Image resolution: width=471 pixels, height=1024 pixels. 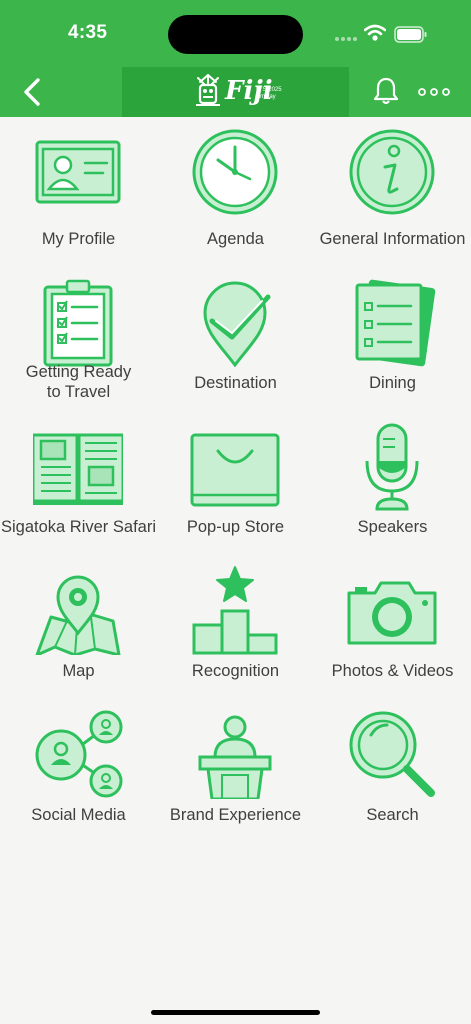 What do you see at coordinates (235, 58) in the screenshot?
I see `app-header: 4:35 Fiji LTS 2025 Amway` at bounding box center [235, 58].